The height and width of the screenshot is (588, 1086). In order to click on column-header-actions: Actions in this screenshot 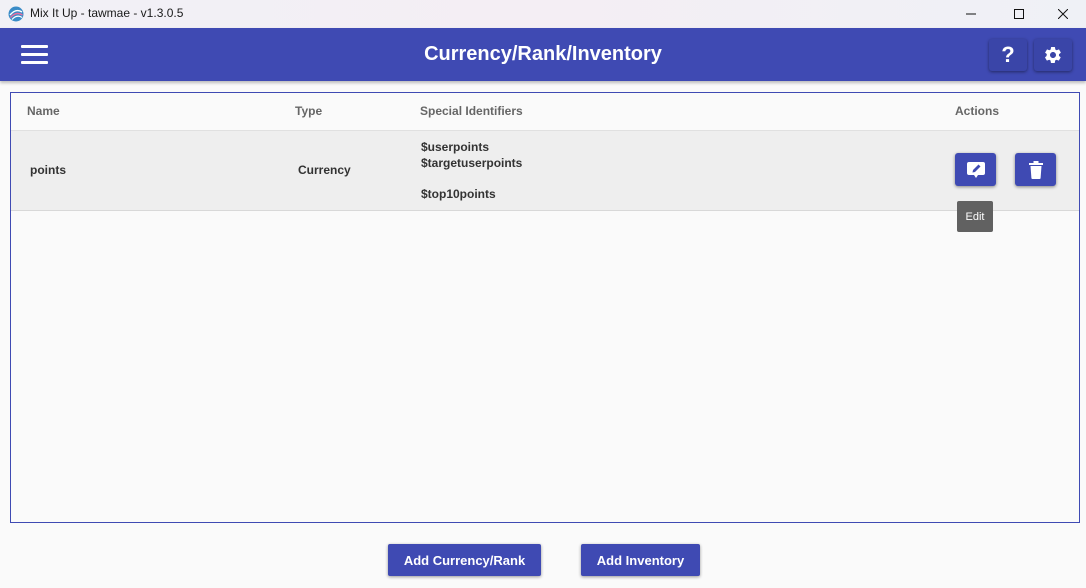, I will do `click(977, 111)`.